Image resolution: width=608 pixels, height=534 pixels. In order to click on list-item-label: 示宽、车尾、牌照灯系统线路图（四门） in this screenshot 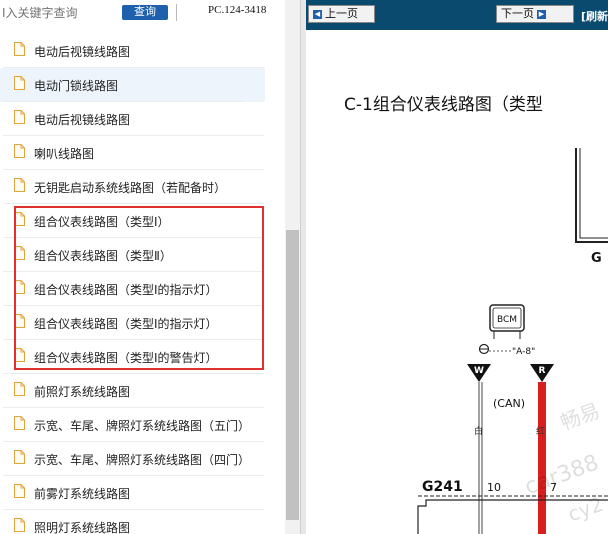, I will do `click(142, 460)`.